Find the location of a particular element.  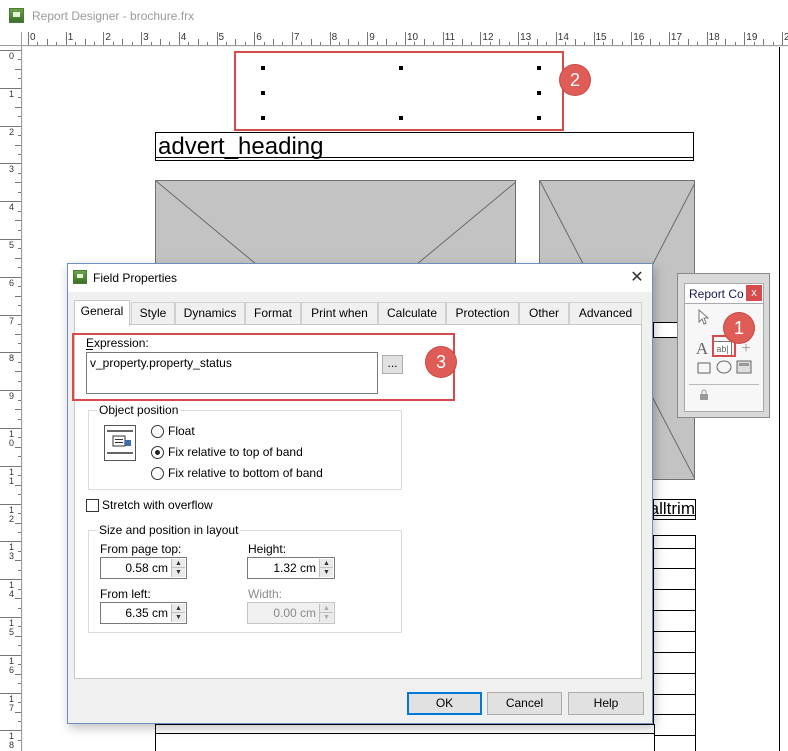

dialog-close-button: ✕ is located at coordinates (637, 278).